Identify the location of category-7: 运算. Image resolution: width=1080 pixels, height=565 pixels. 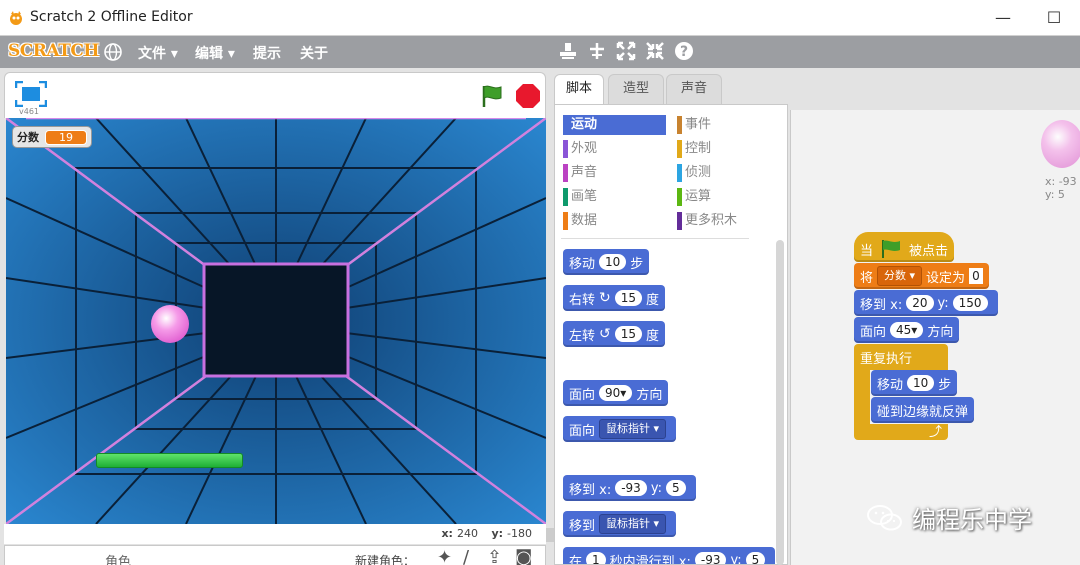
(725, 197).